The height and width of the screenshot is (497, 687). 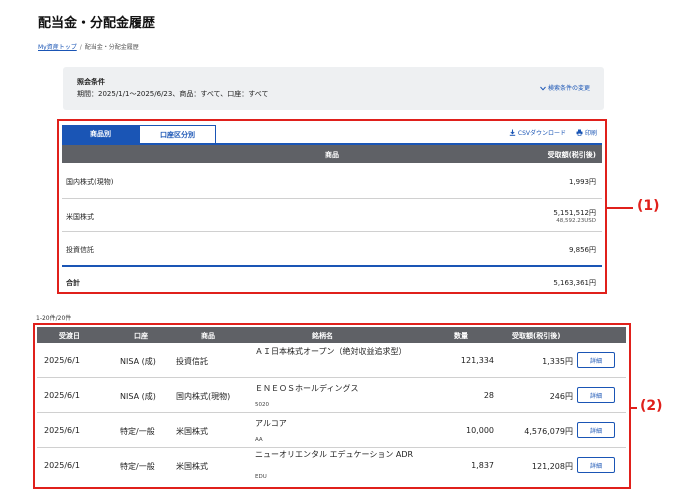 I want to click on breadcrumb: My資産トップ / 配当金・分配金履歴, so click(x=88, y=46).